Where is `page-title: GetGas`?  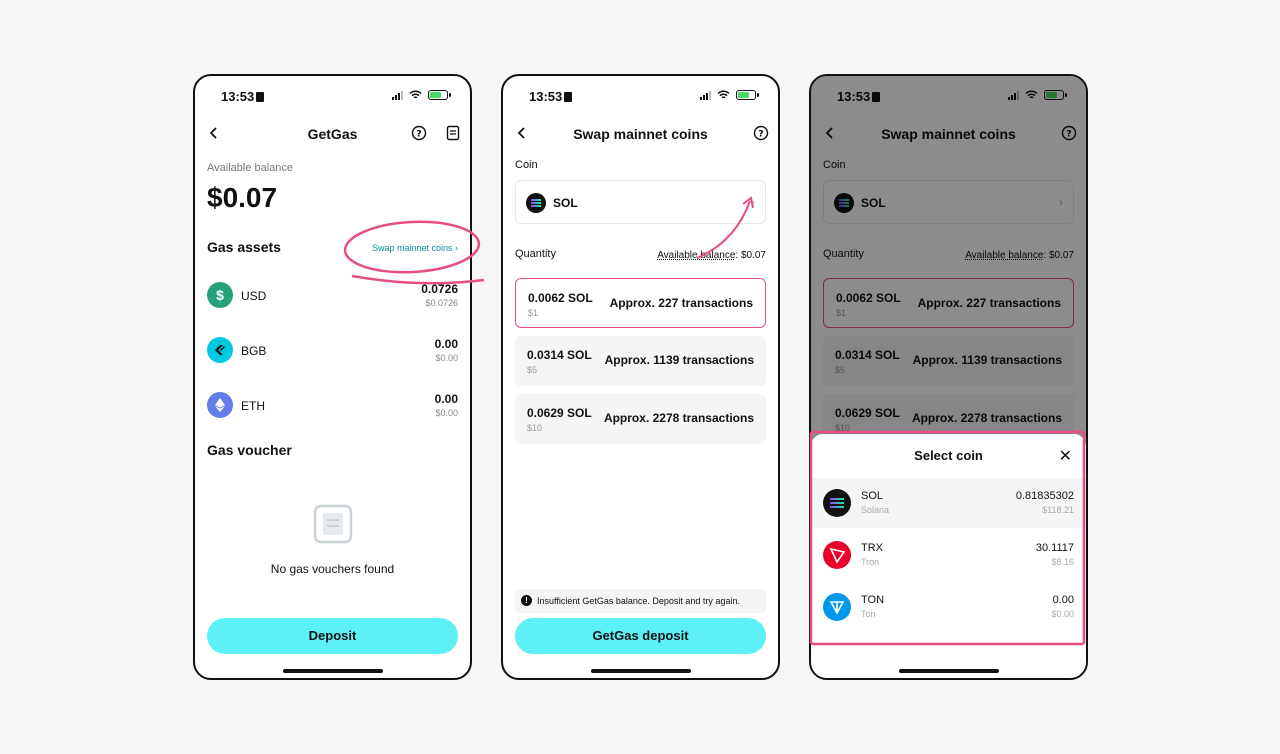 page-title: GetGas is located at coordinates (332, 134).